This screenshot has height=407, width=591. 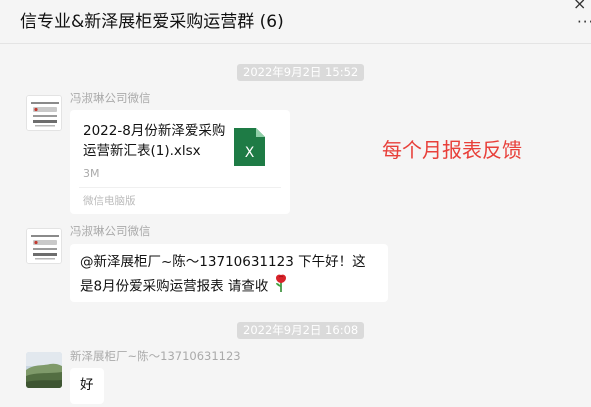 What do you see at coordinates (152, 19) in the screenshot?
I see `chat-title: 信专业&新泽展柜爱采购运营群 (6)` at bounding box center [152, 19].